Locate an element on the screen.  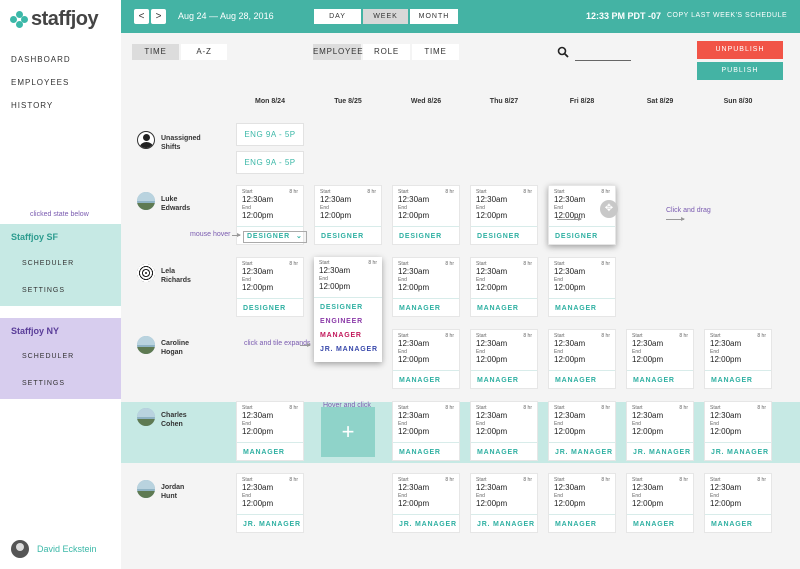
add-shift-button: + is located at coordinates (348, 432).